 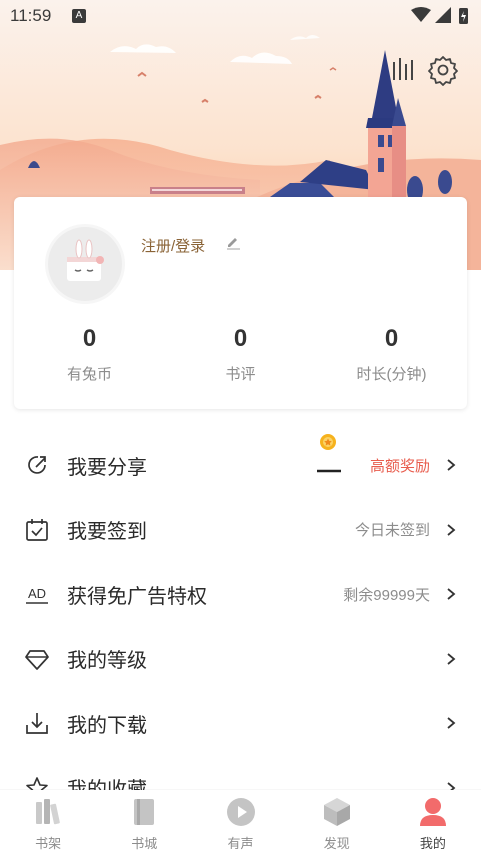 I want to click on avatar, so click(x=85, y=264).